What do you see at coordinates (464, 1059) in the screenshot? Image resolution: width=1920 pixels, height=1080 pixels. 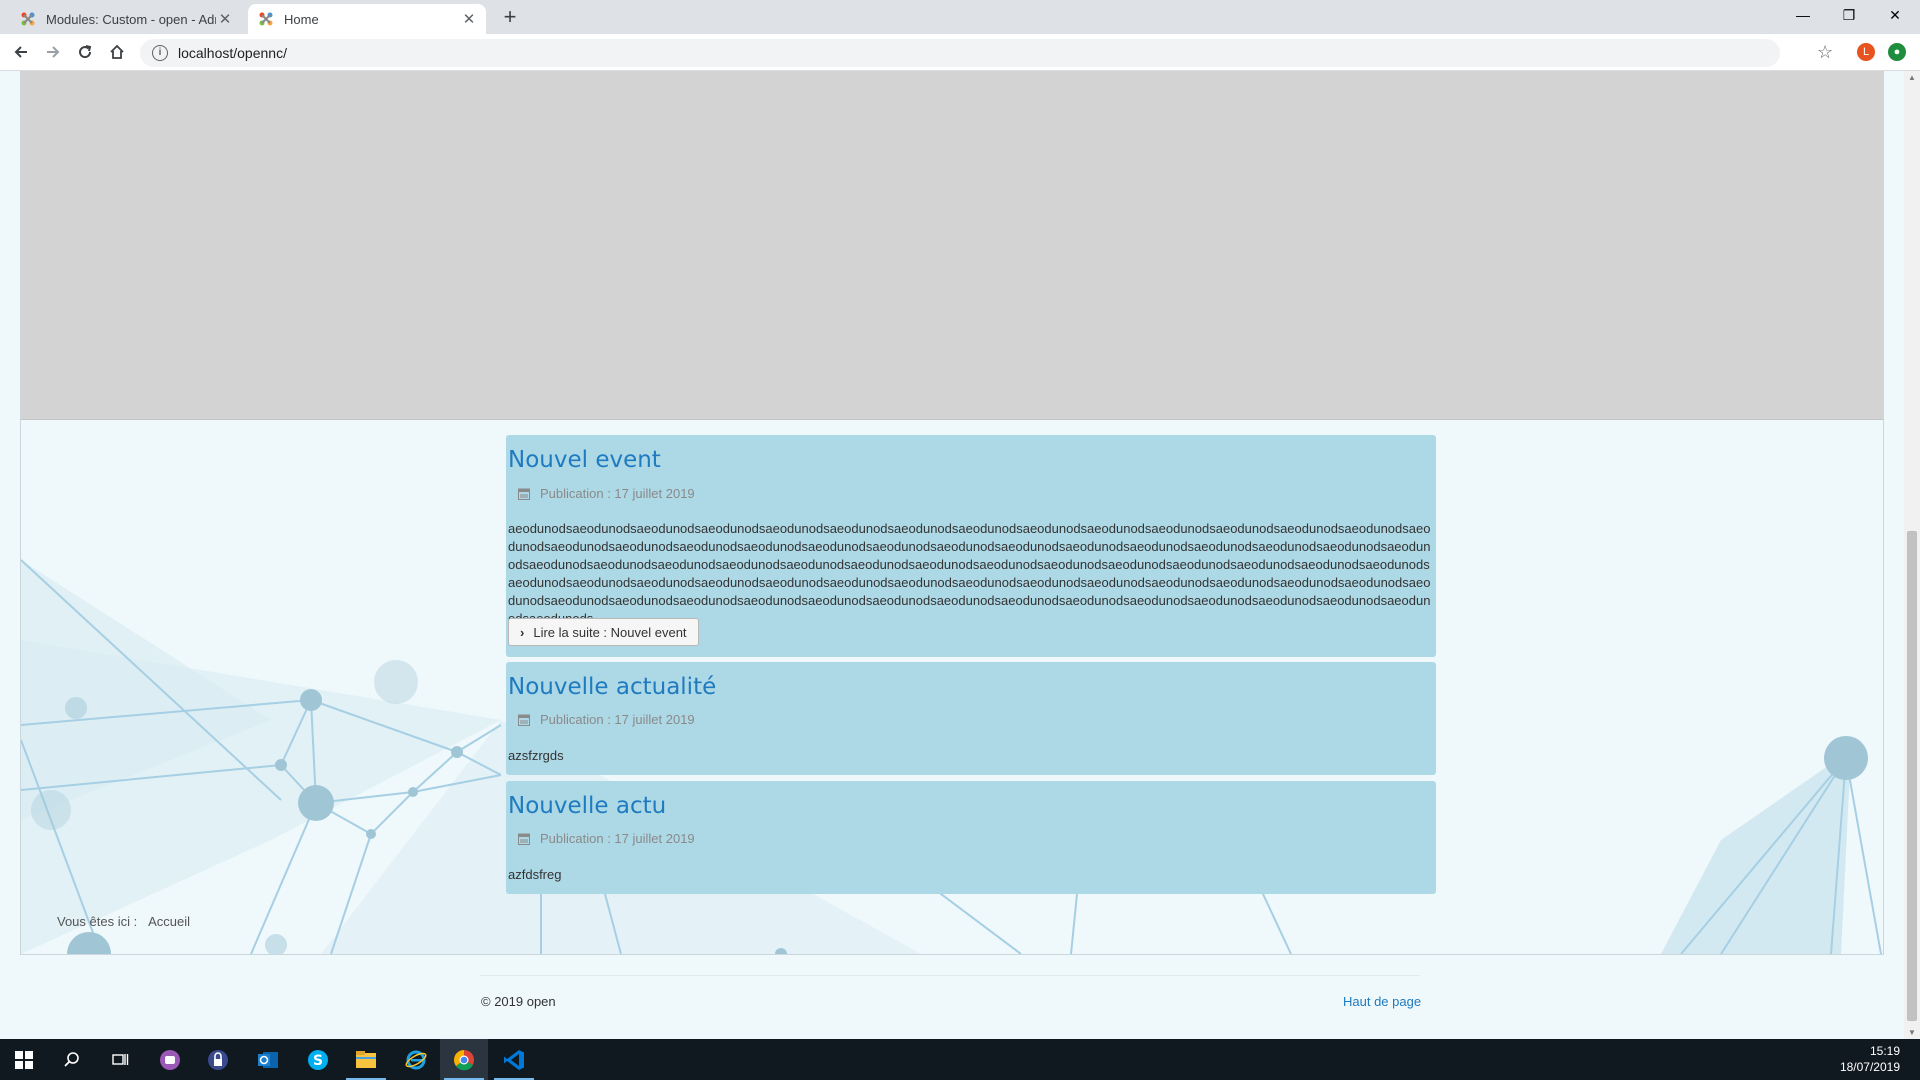 I see `chrome-icon` at bounding box center [464, 1059].